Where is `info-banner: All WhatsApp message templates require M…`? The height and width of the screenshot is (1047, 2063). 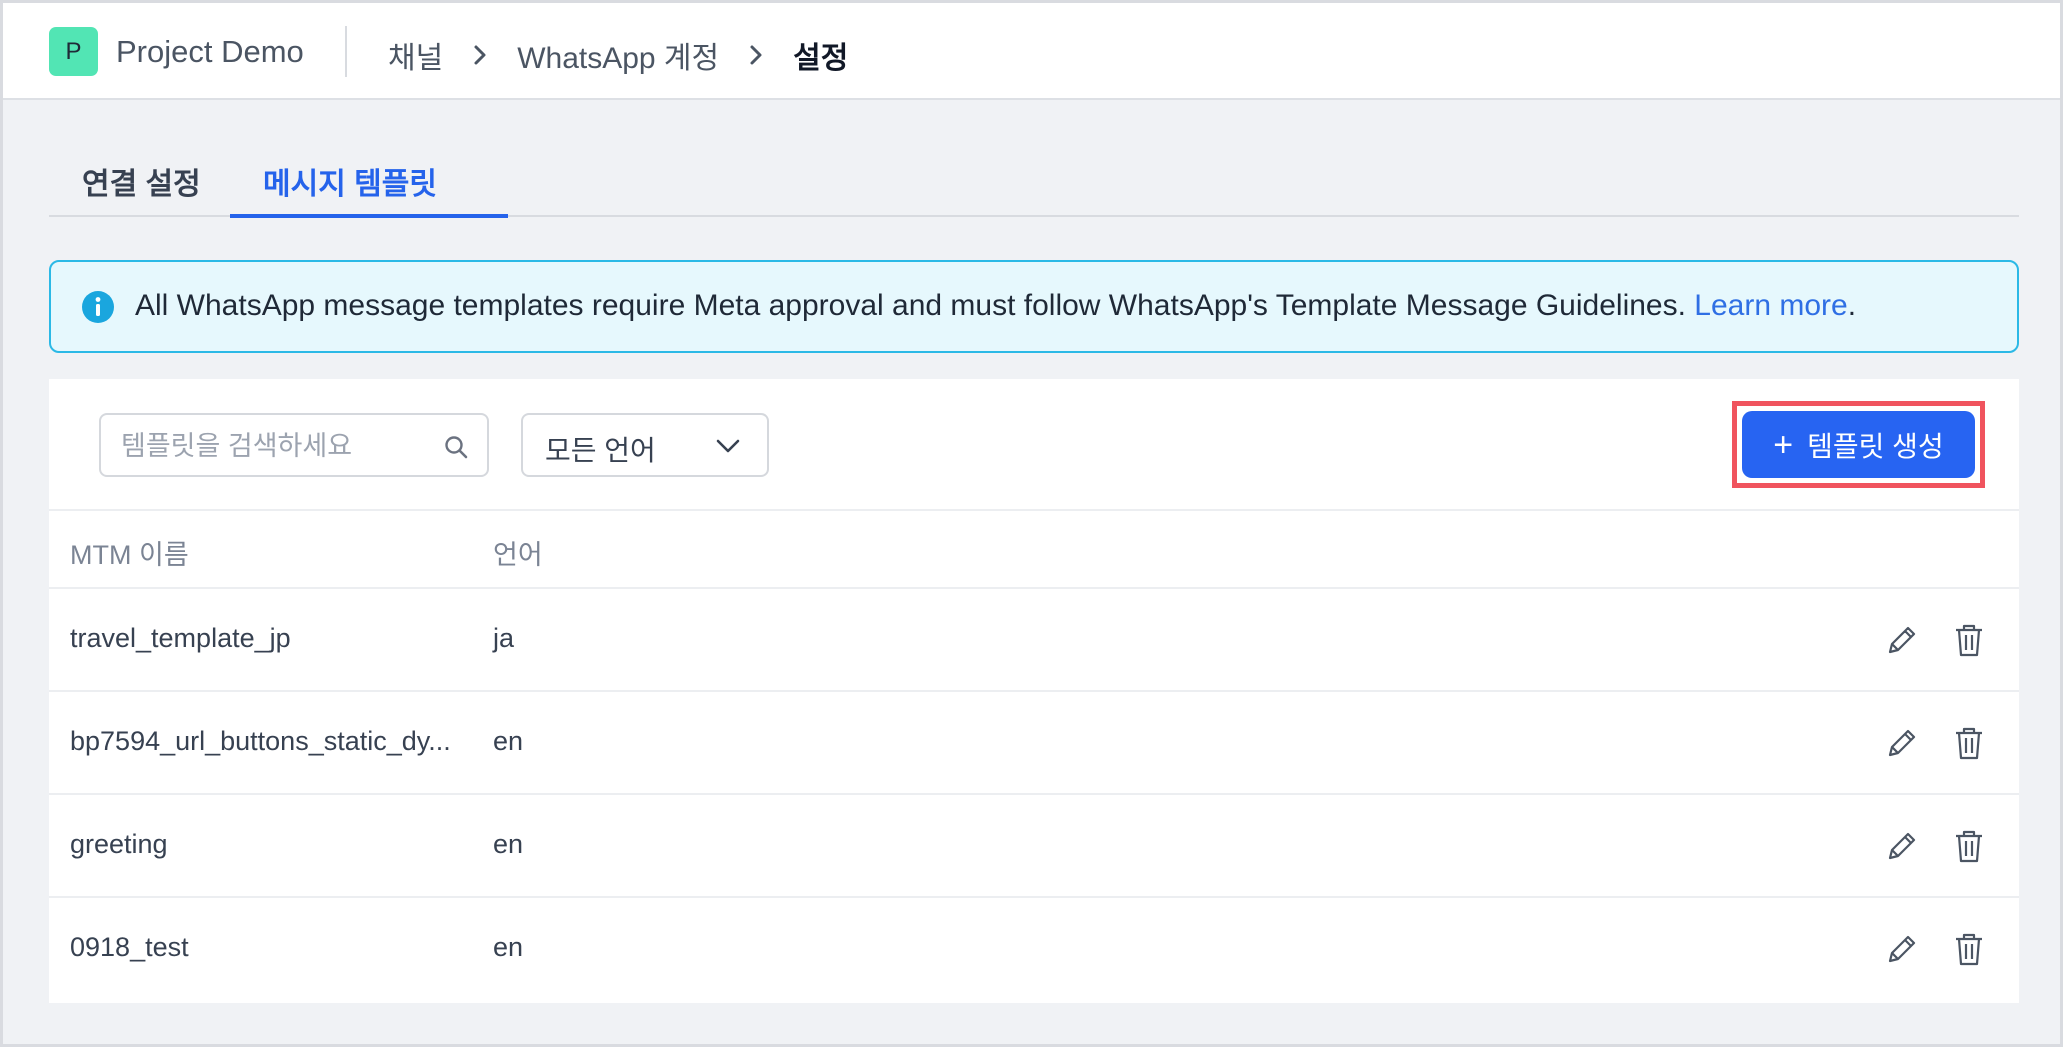 info-banner: All WhatsApp message templates require M… is located at coordinates (1034, 306).